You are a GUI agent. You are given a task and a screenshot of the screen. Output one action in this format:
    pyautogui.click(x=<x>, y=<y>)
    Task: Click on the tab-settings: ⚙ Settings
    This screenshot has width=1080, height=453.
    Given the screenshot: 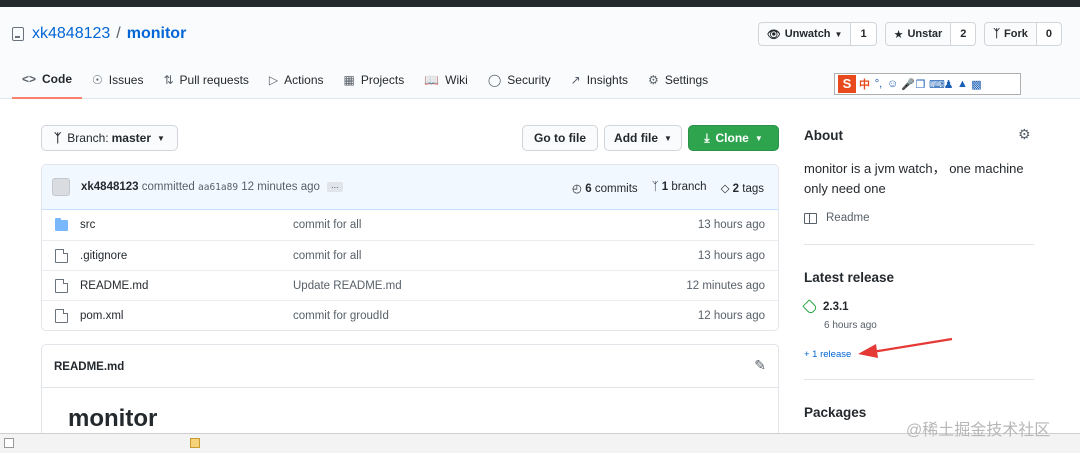 What is the action you would take?
    pyautogui.click(x=678, y=80)
    